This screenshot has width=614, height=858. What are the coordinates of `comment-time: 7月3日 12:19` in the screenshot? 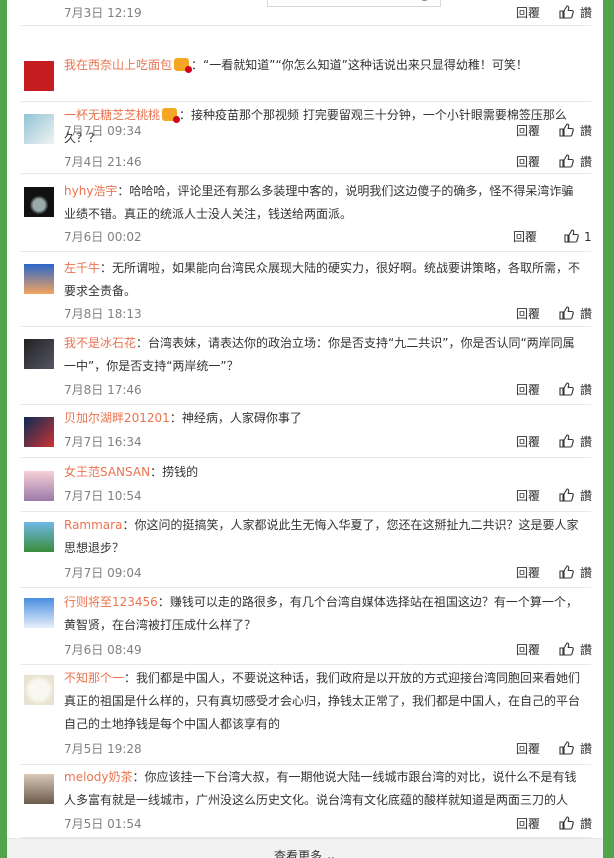 It's located at (103, 13).